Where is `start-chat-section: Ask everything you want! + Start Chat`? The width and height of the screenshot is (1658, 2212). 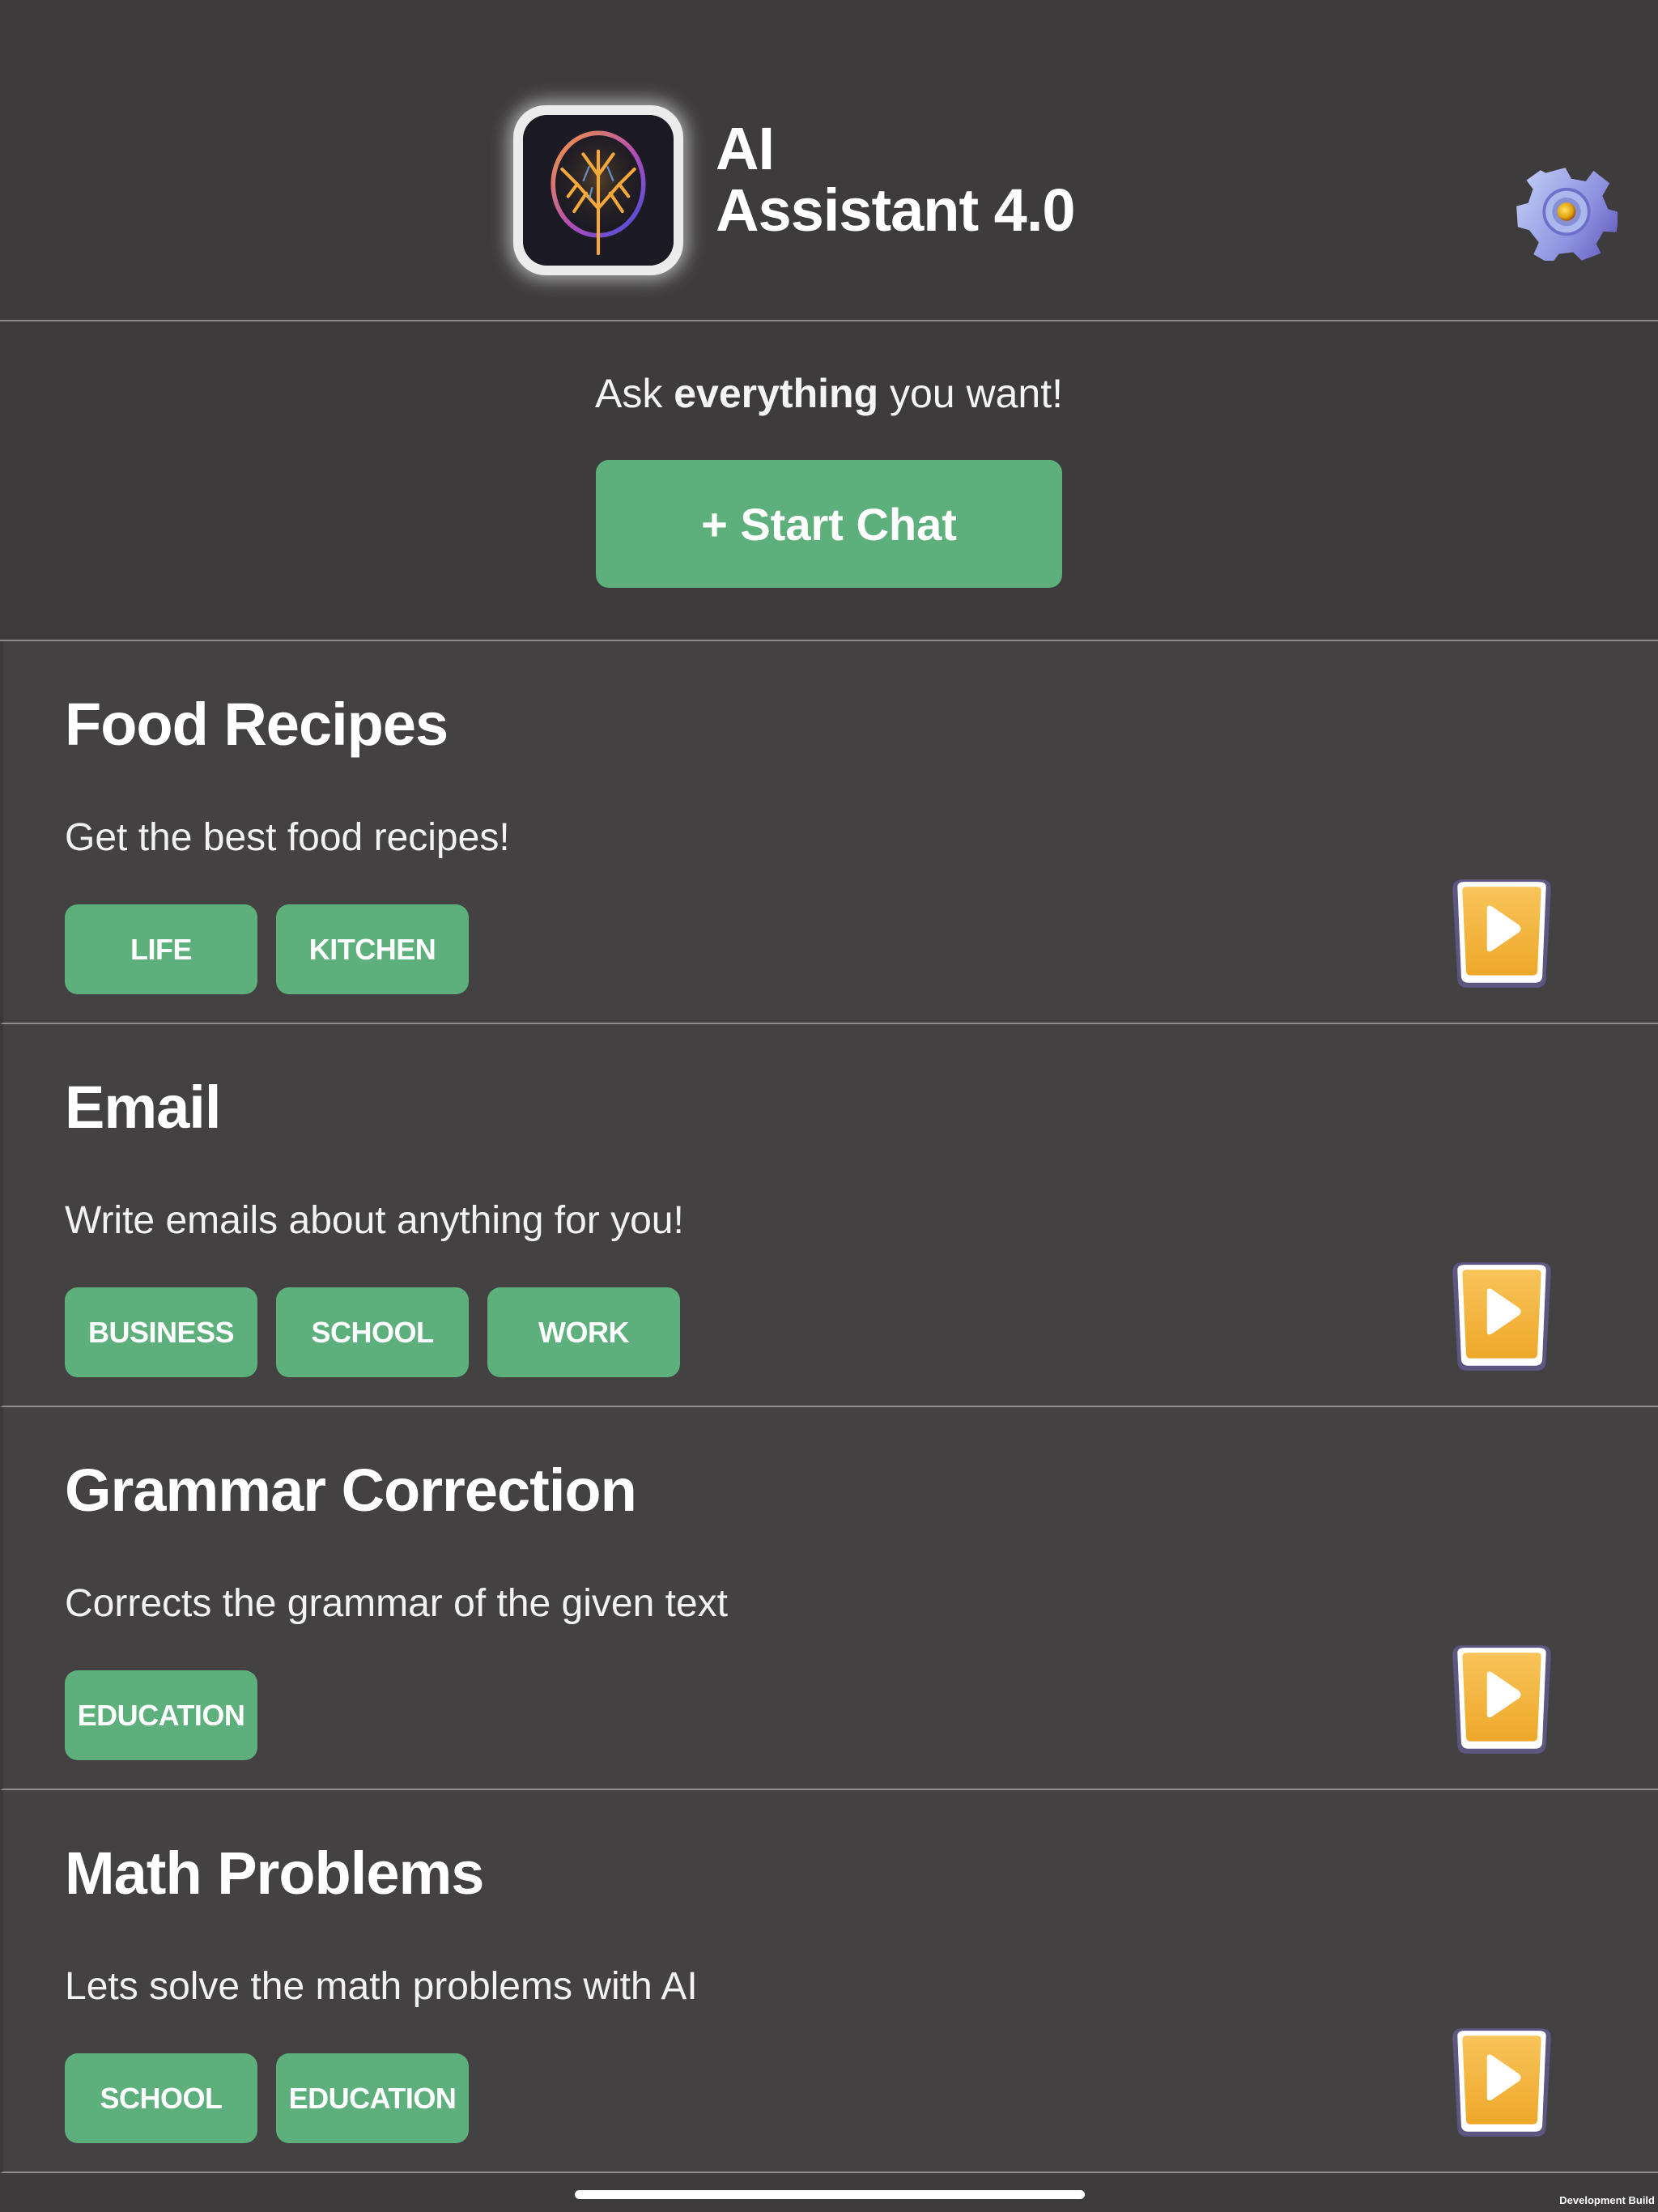
start-chat-section: Ask everything you want! + Start Chat is located at coordinates (829, 481).